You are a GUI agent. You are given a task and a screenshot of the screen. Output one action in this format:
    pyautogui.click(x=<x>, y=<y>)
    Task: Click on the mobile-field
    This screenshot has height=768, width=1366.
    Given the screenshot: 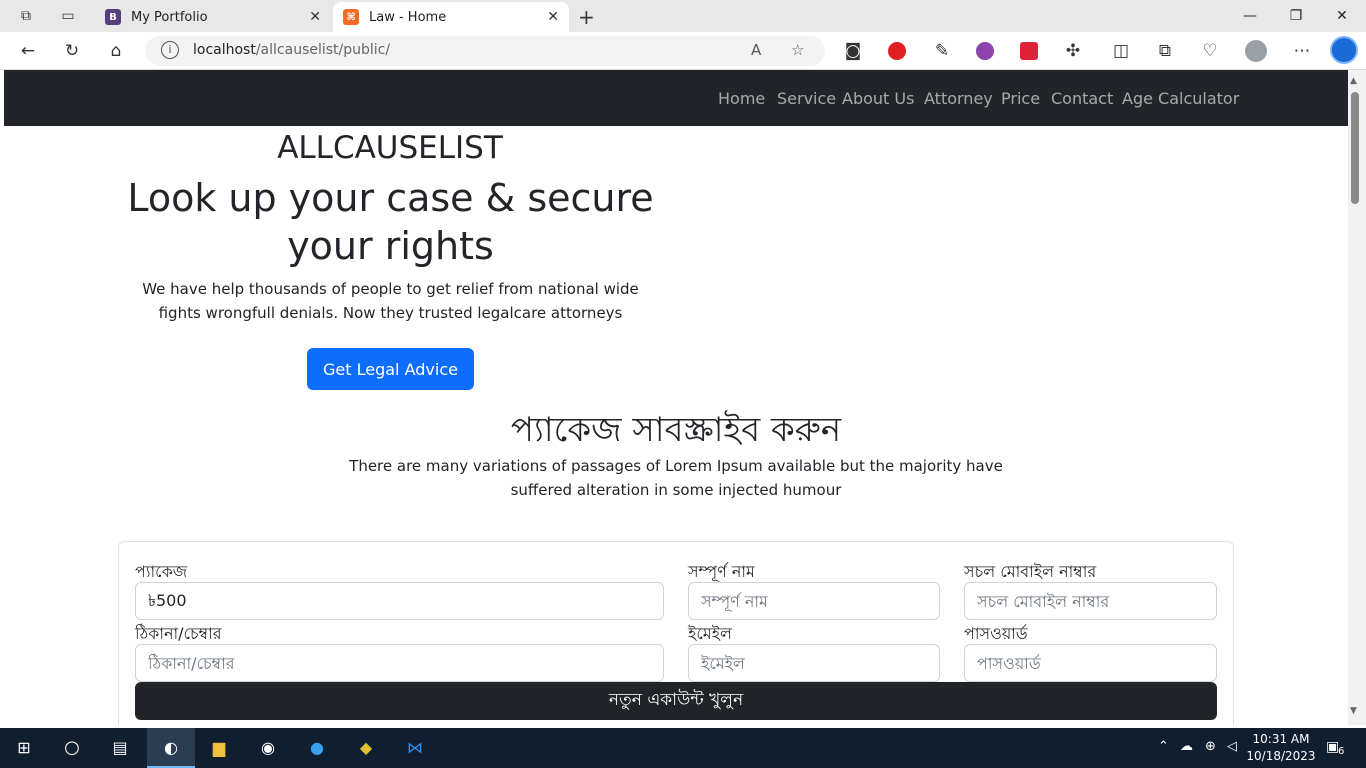 What is the action you would take?
    pyautogui.click(x=1090, y=601)
    